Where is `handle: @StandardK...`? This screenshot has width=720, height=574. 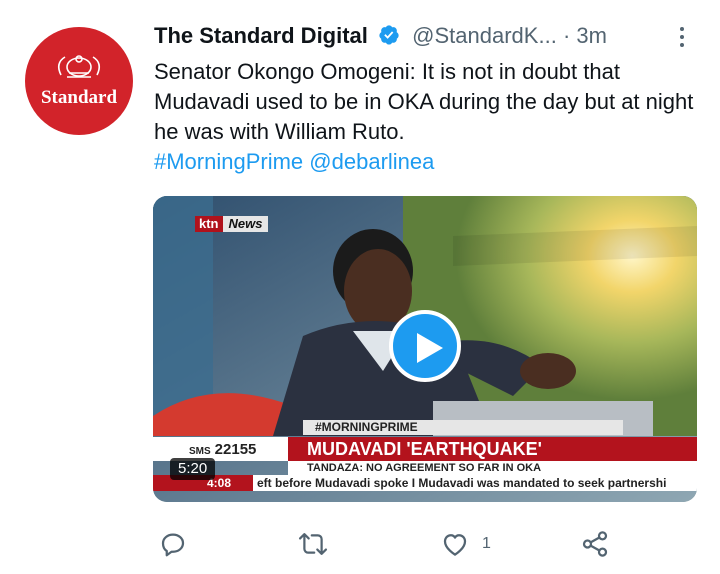
handle: @StandardK... is located at coordinates (484, 35).